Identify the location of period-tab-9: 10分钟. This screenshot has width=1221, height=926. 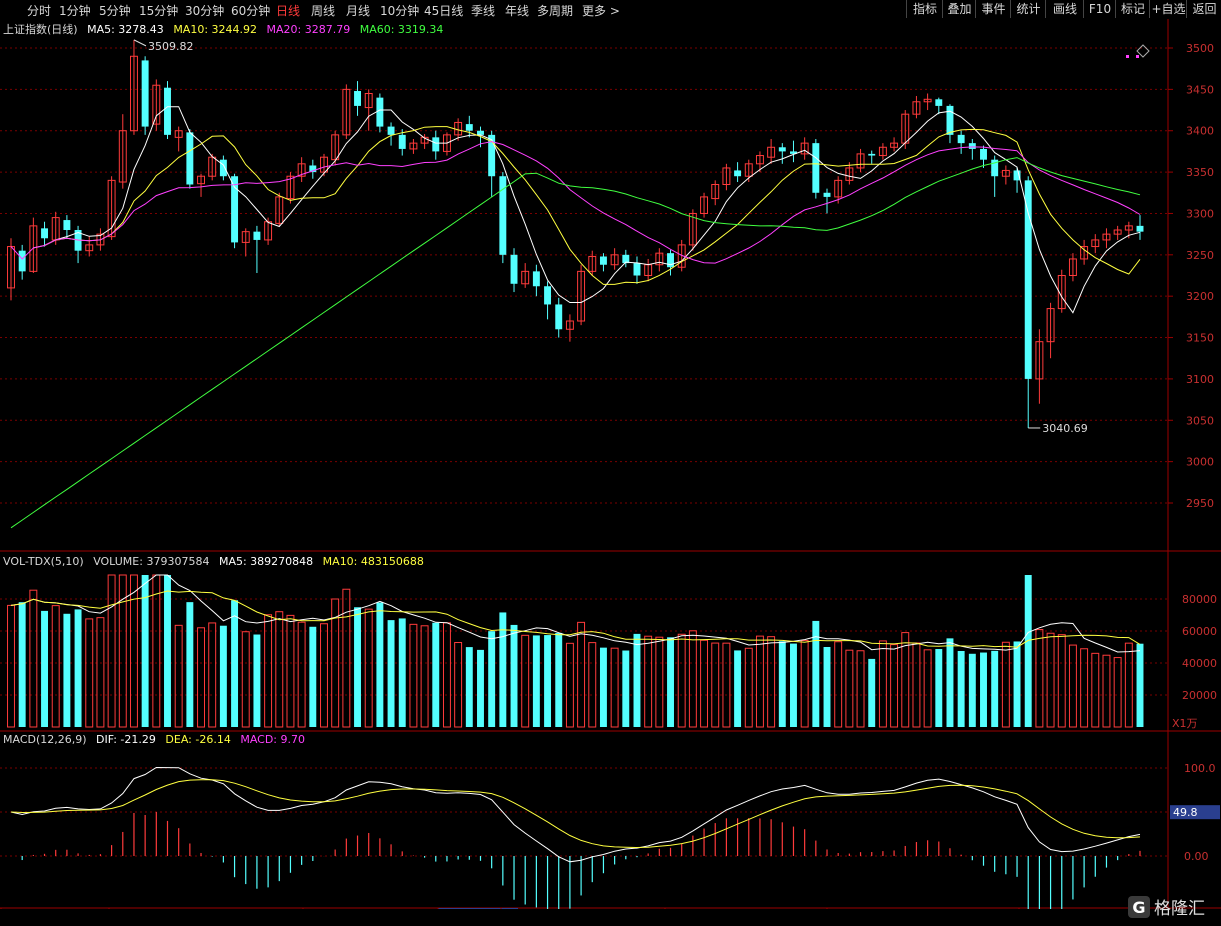
(399, 10).